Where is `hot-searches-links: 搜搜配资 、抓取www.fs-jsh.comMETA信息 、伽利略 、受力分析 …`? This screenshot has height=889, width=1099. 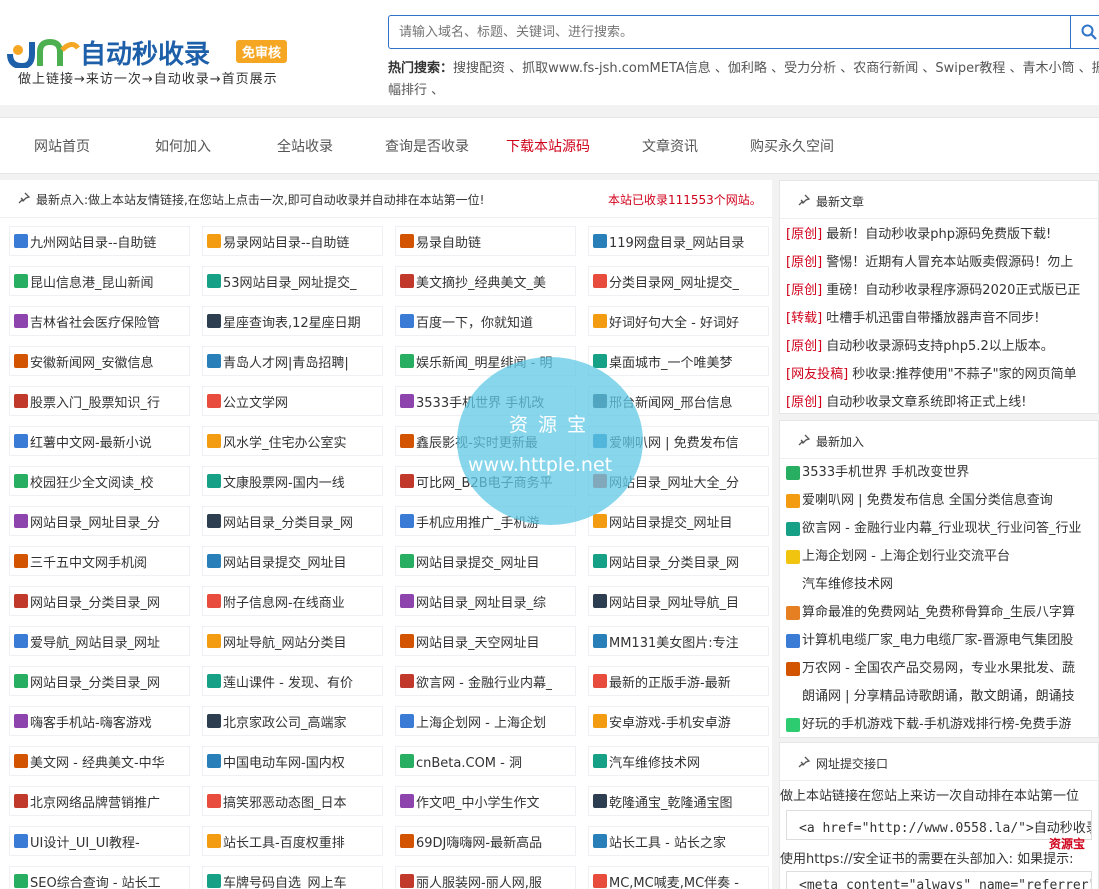 hot-searches-links: 搜搜配资 、抓取www.fs-jsh.comMETA信息 、伽利略 、受力分析 … is located at coordinates (743, 79).